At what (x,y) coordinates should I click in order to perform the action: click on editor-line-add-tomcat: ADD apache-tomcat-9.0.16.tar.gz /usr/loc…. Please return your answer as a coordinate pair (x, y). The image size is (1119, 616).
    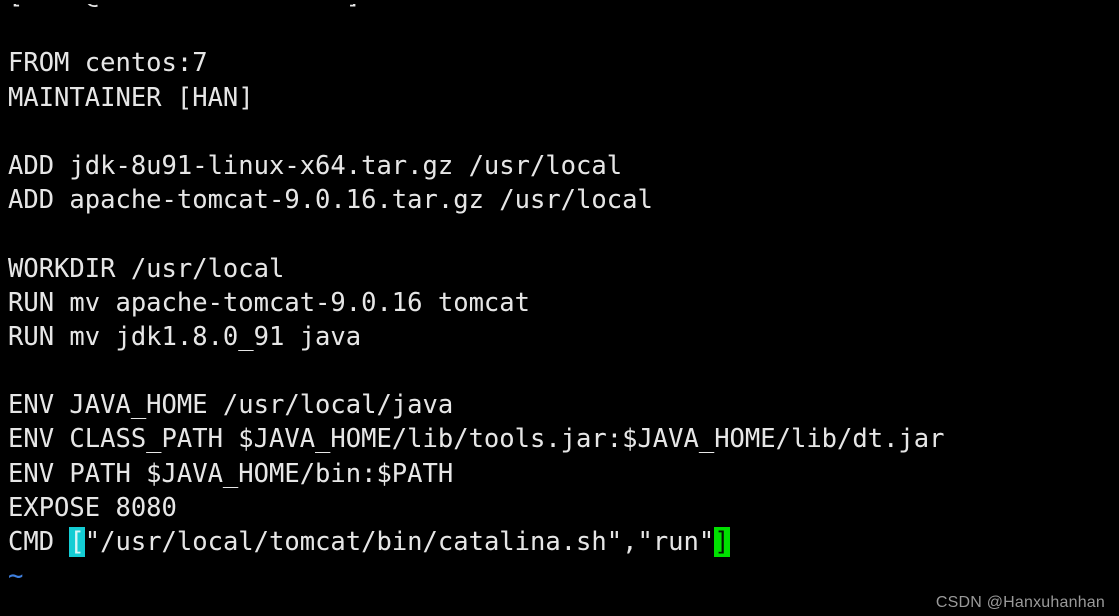
    Looking at the image, I should click on (330, 200).